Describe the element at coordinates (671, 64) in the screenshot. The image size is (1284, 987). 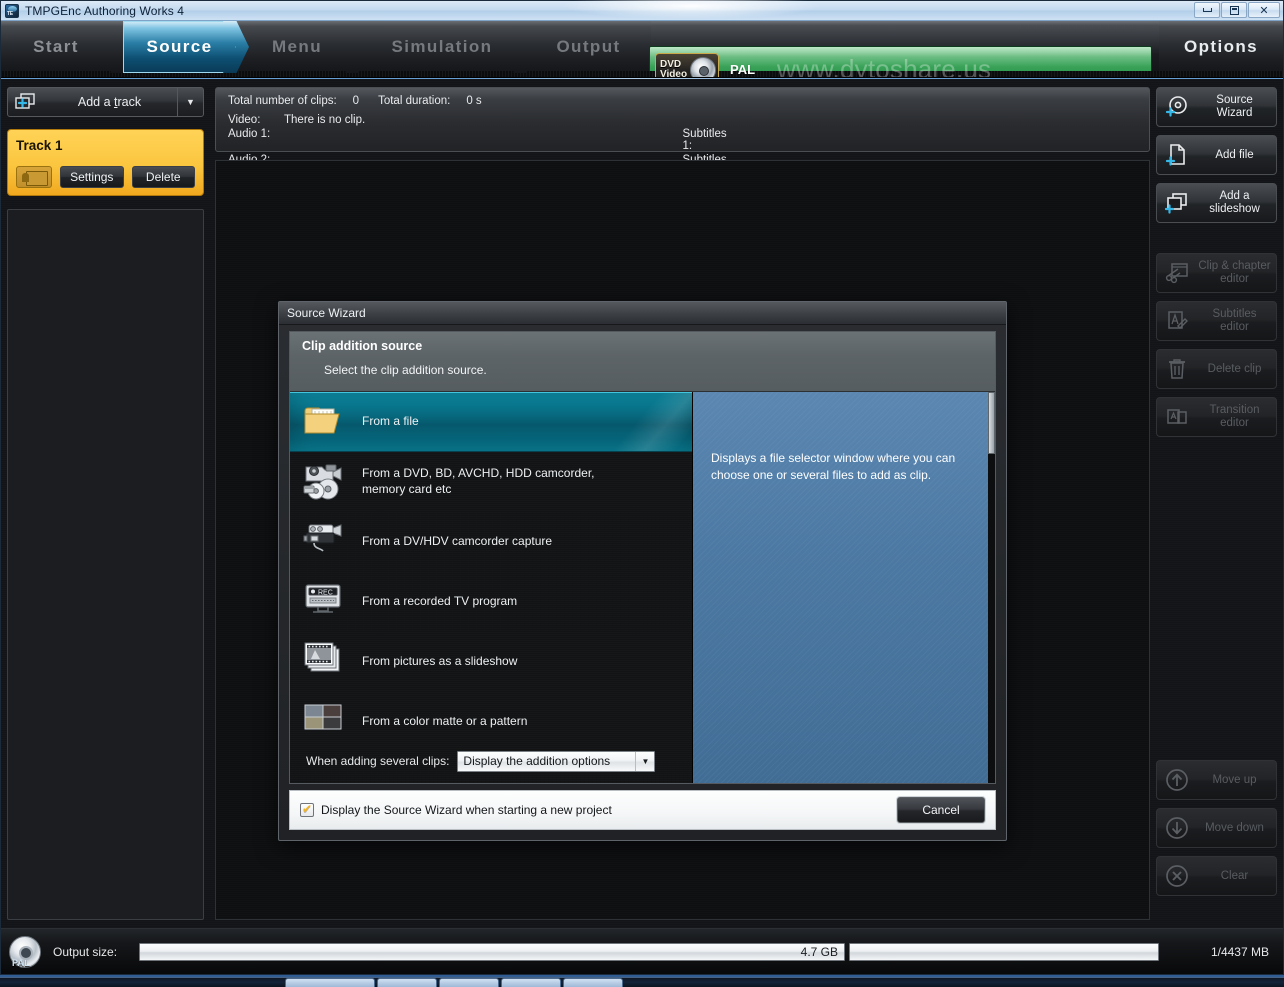
I see `dvd-badge-line1: DVD` at that location.